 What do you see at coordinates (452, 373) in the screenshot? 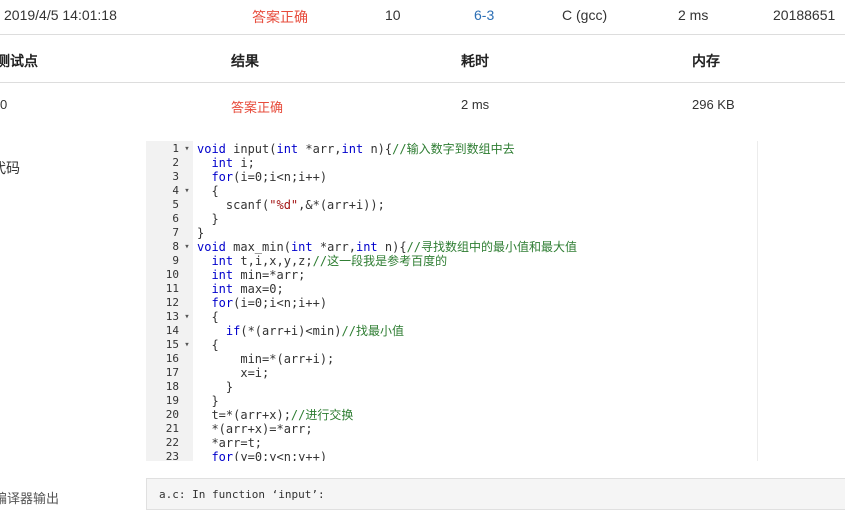
I see `code-line: 17 x=i;` at bounding box center [452, 373].